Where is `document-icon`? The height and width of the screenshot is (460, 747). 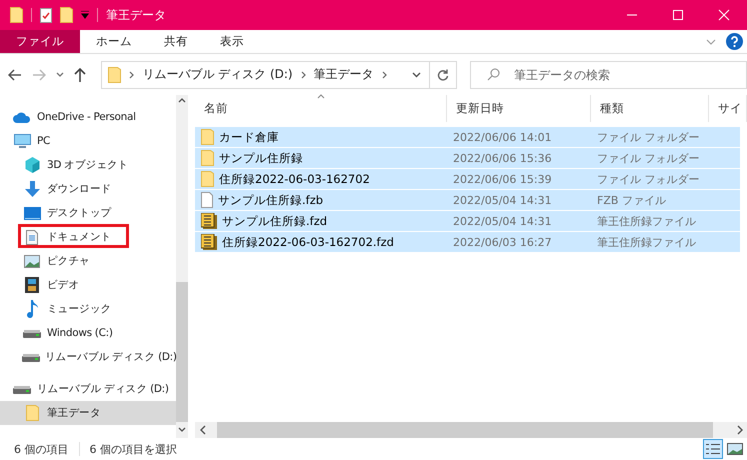 document-icon is located at coordinates (32, 237).